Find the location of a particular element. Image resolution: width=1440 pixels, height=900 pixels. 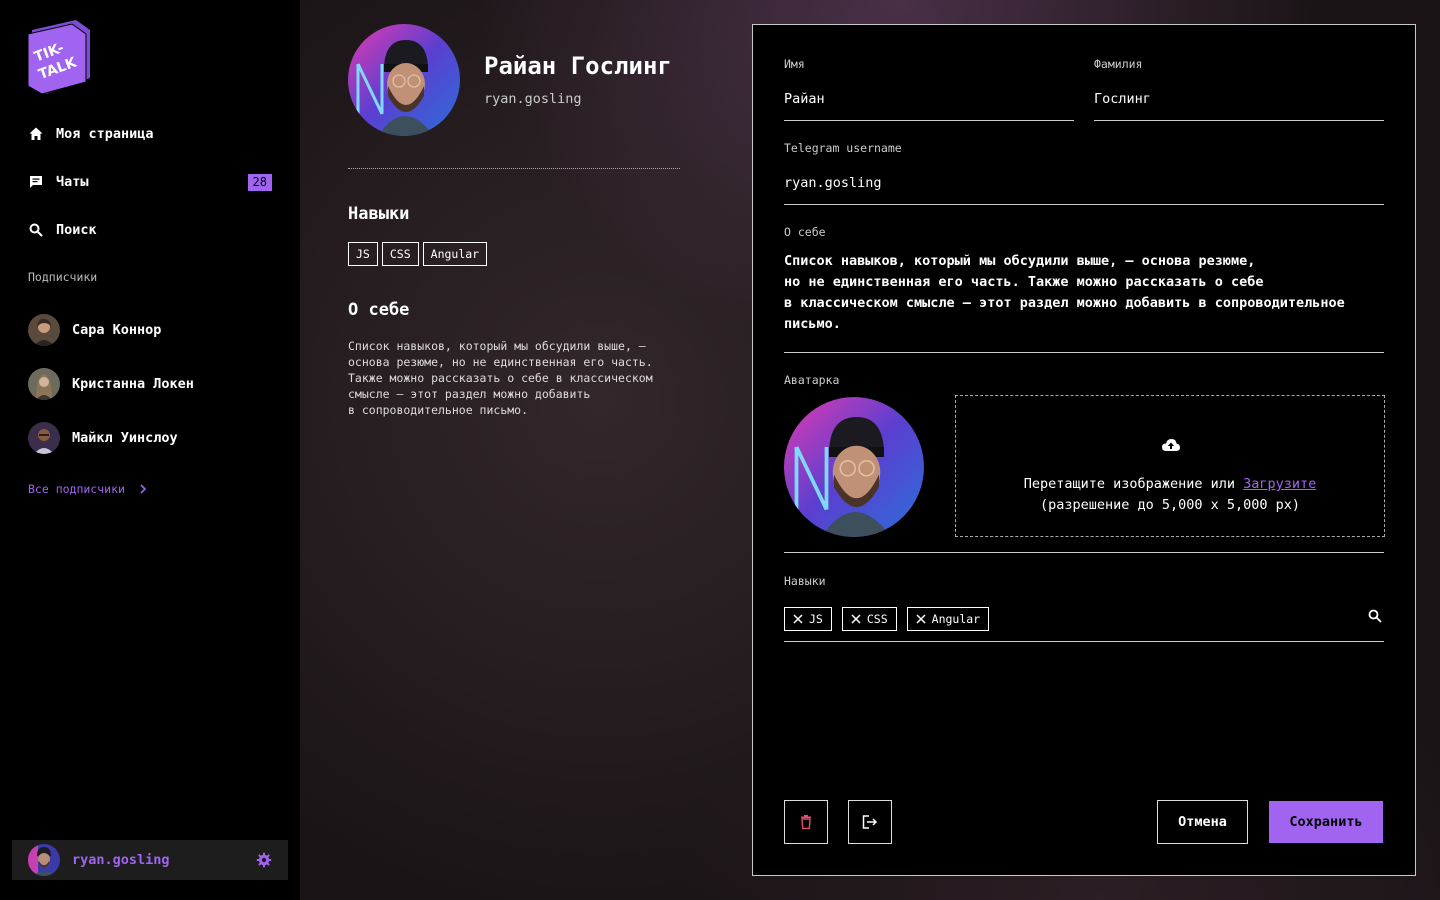

dropzone-hint: (разрешение до 5,000 x 5,000 px) is located at coordinates (1170, 505).